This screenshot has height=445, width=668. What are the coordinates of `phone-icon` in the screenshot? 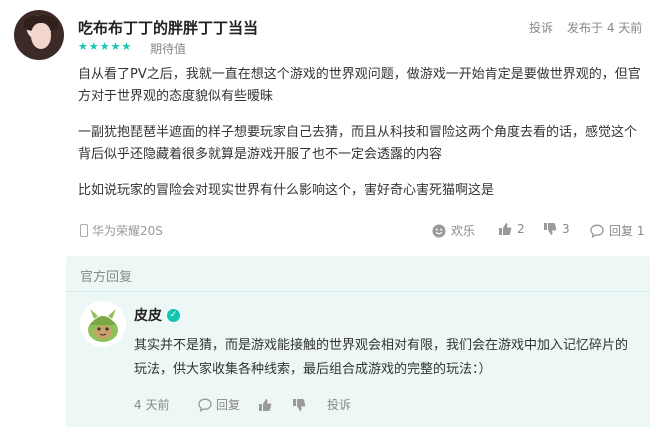 It's located at (84, 230).